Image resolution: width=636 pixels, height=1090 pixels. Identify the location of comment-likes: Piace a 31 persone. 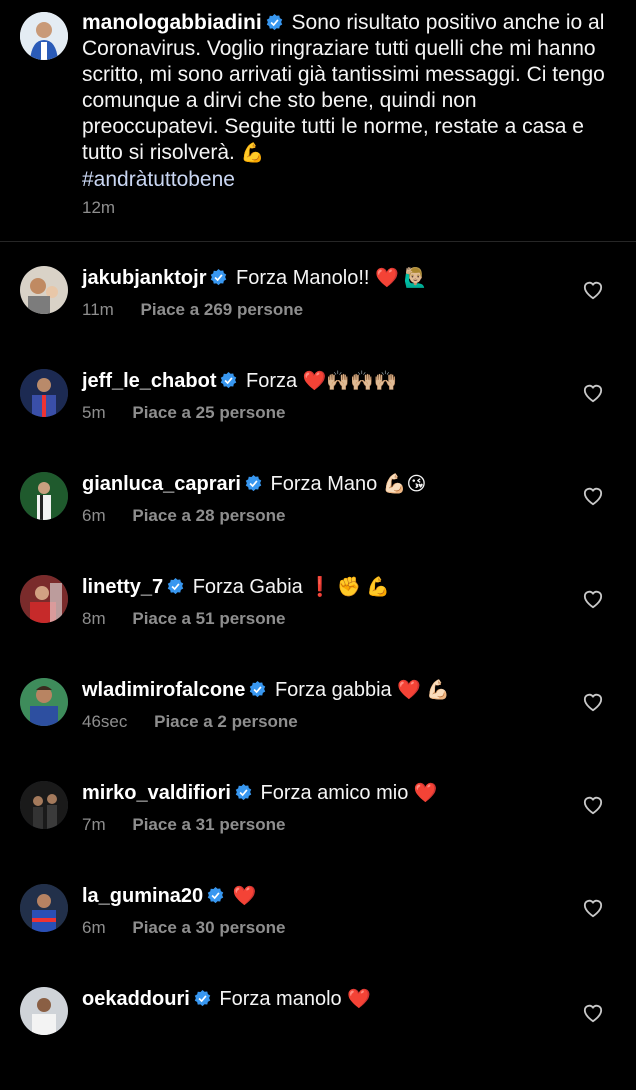
(208, 824).